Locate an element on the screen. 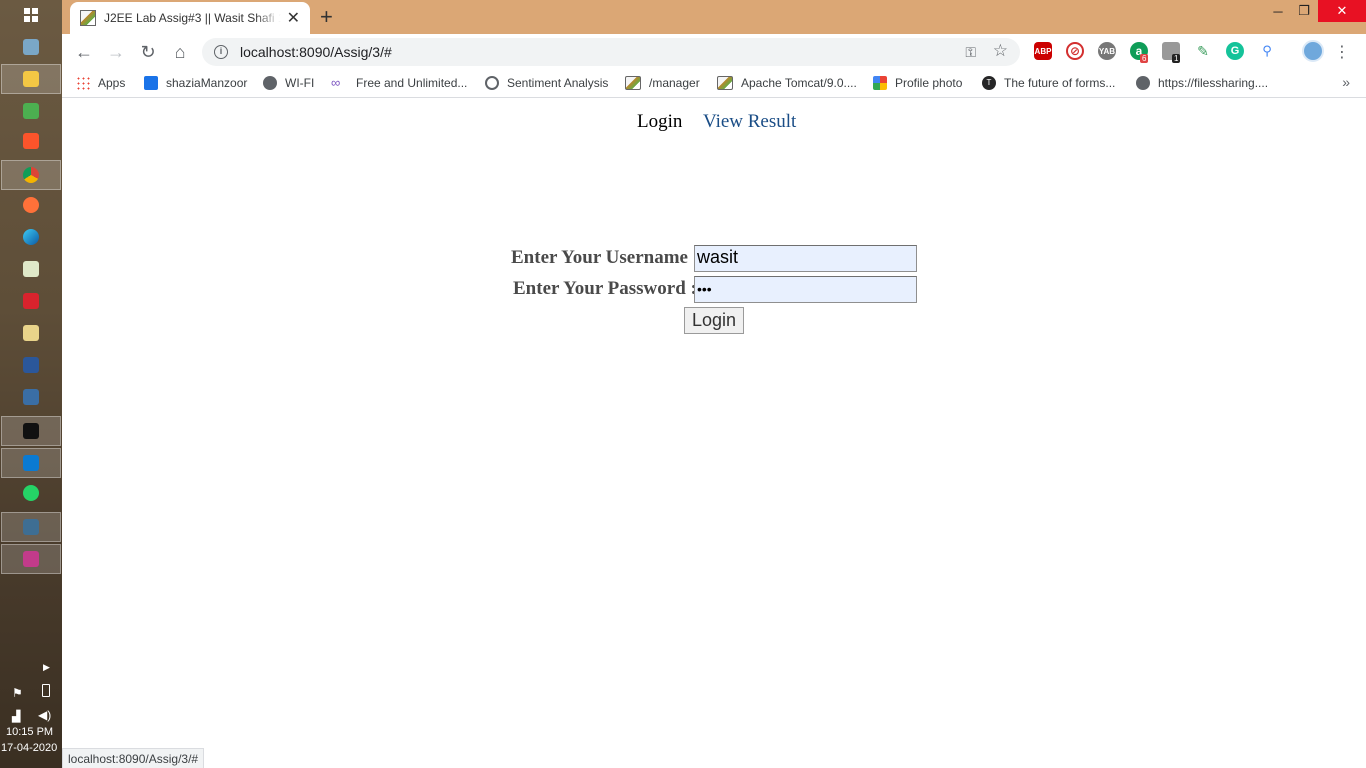 The width and height of the screenshot is (1366, 768). taskbar-file-explorer is located at coordinates (31, 79).